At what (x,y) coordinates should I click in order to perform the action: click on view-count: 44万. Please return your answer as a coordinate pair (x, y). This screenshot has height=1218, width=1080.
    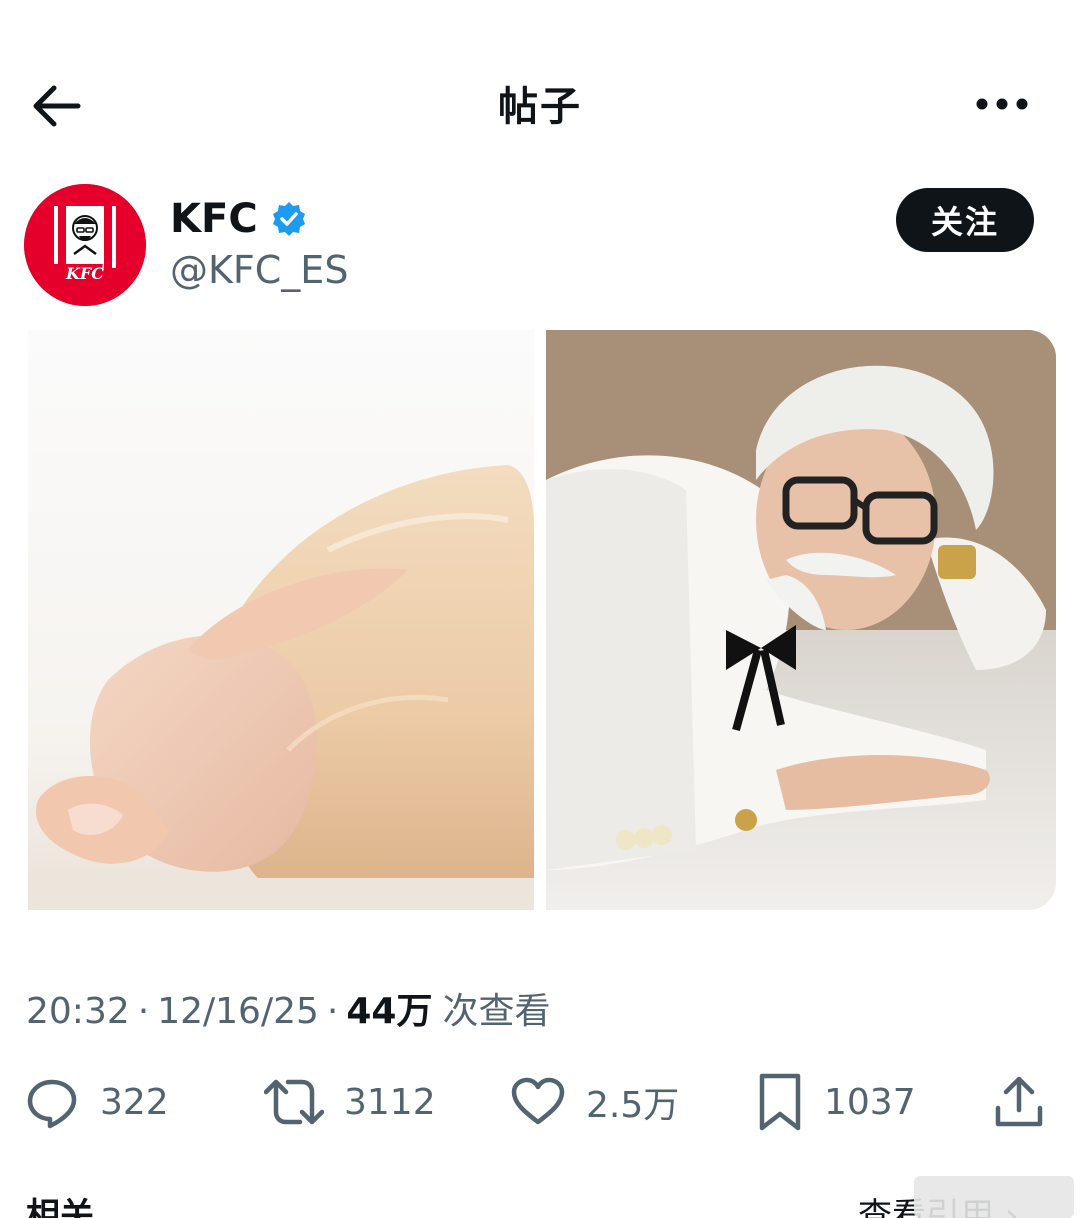
    Looking at the image, I should click on (389, 1011).